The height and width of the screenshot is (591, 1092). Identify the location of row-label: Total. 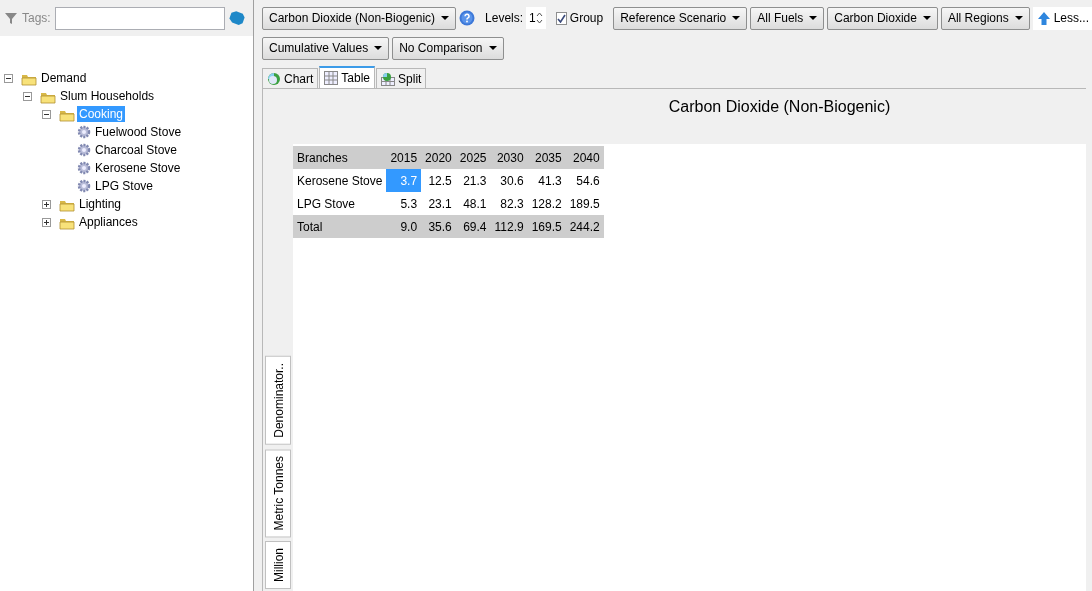
(340, 226).